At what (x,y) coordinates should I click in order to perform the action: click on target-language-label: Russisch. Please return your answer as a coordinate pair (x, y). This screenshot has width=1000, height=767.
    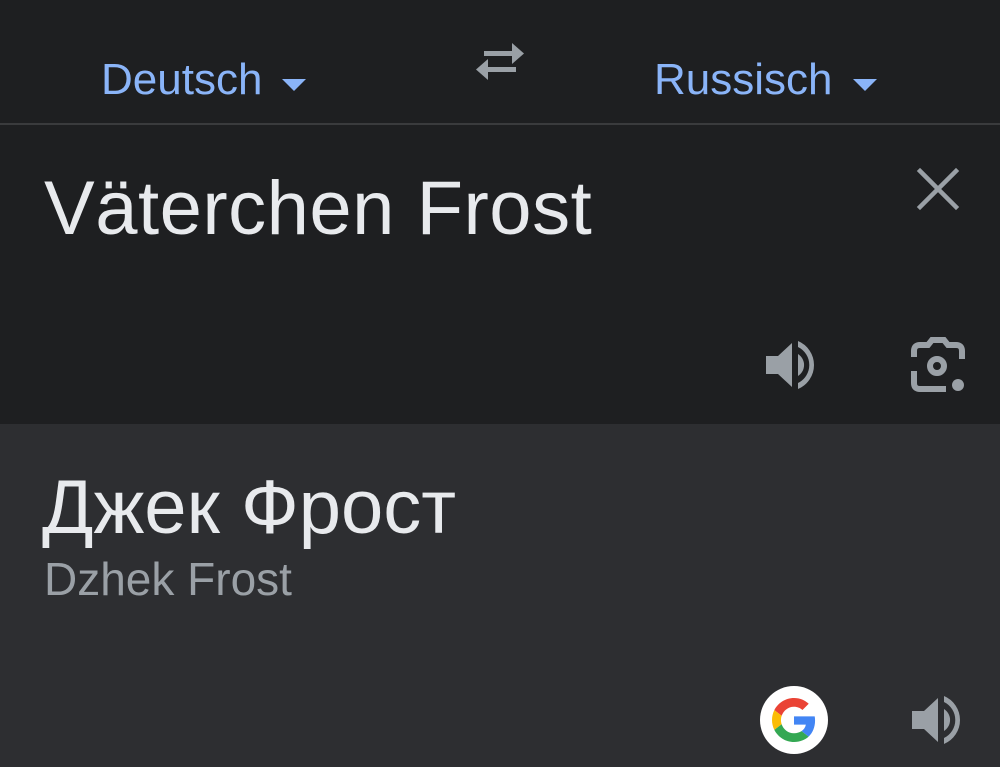
    Looking at the image, I should click on (743, 79).